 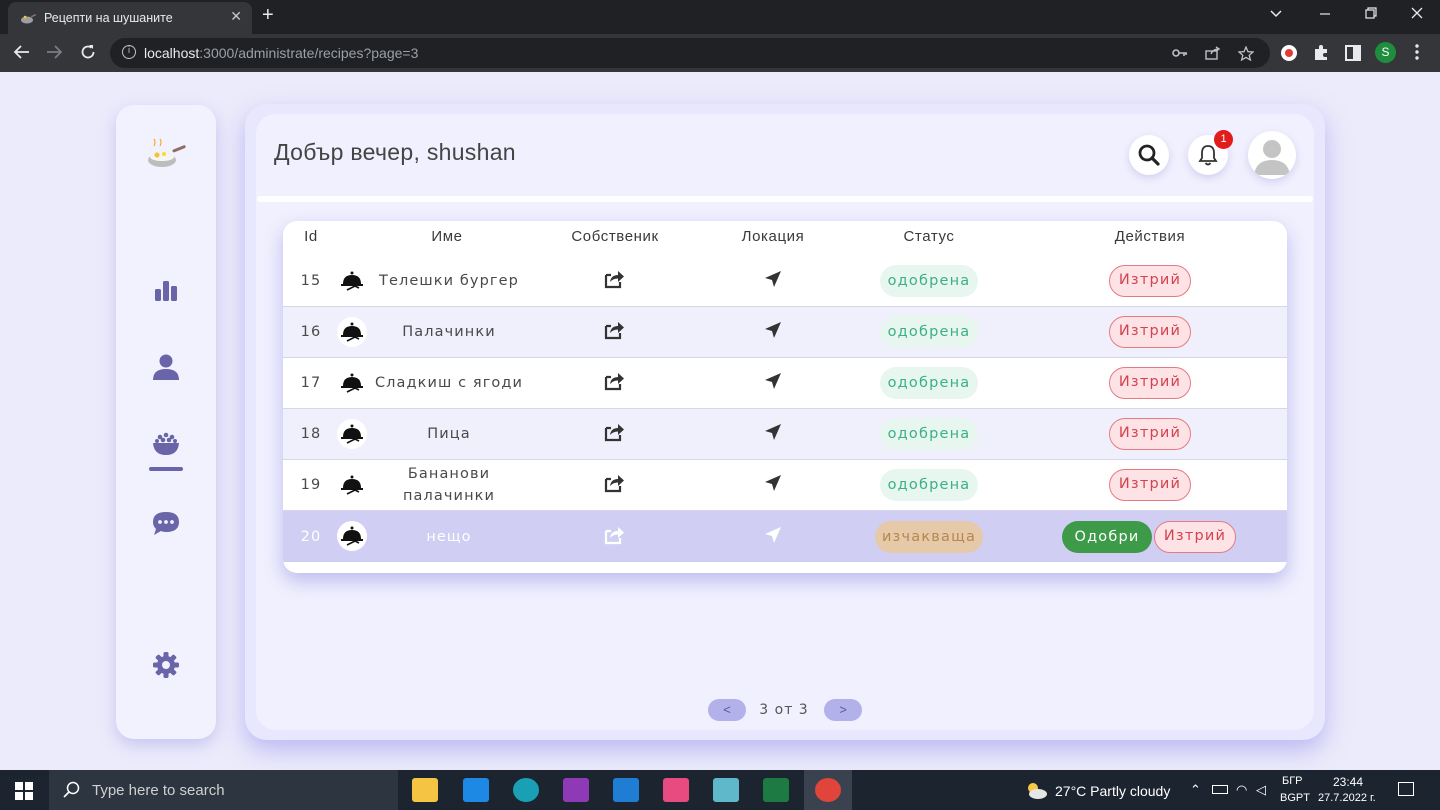 What do you see at coordinates (1385, 52) in the screenshot?
I see `profile-avatar: S` at bounding box center [1385, 52].